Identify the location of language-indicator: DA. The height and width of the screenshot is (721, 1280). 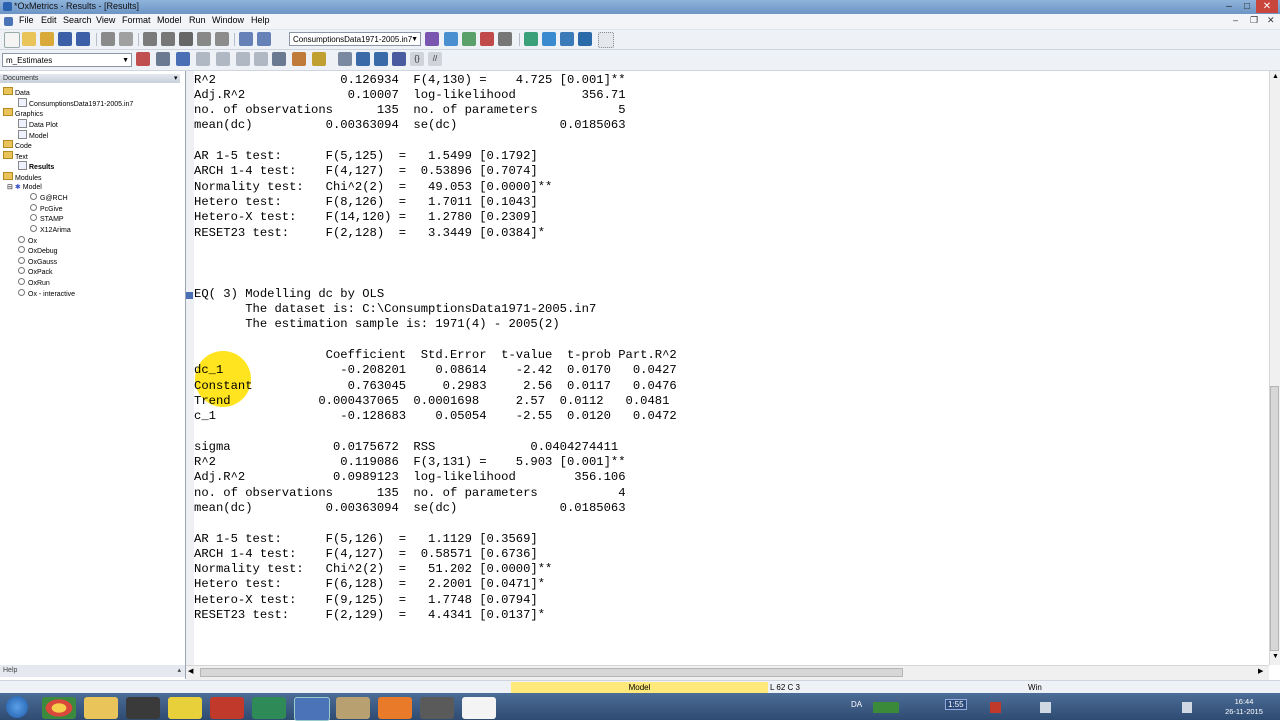
(856, 704).